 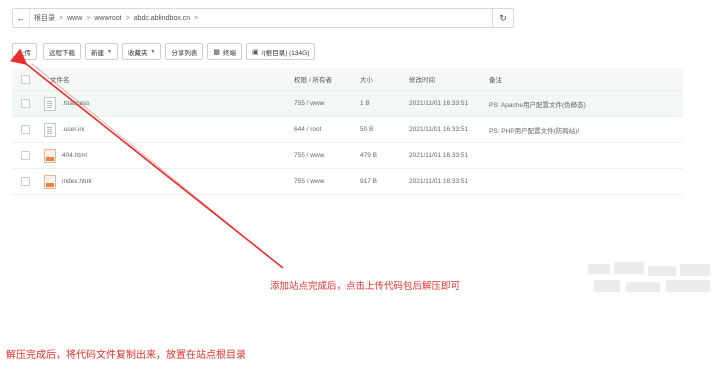 What do you see at coordinates (126, 355) in the screenshot?
I see `footer-instruction-text: 解压完成后，将代码文件复制出来，放置在站点根目录` at bounding box center [126, 355].